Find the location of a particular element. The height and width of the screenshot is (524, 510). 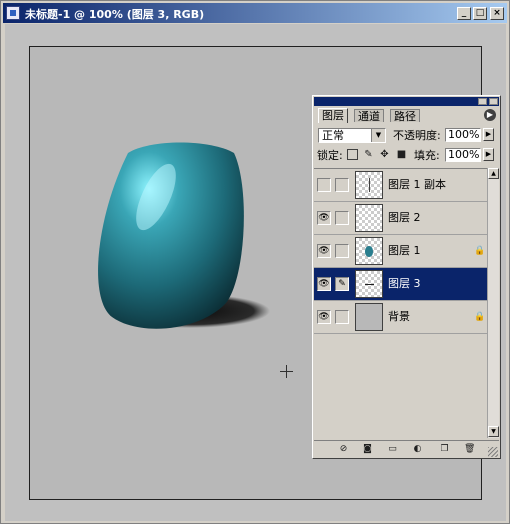

resize-grip is located at coordinates (493, 452).